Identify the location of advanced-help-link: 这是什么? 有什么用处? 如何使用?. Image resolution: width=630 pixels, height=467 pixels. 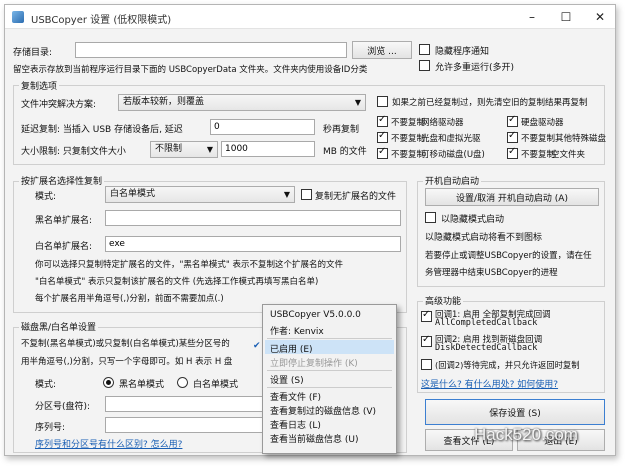
(489, 383).